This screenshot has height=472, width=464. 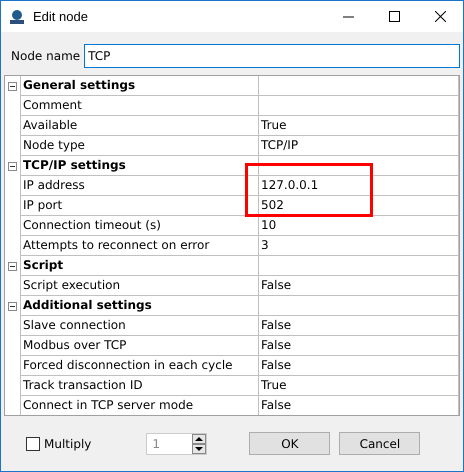 I want to click on property-name: Attempts to reconnect on error, so click(x=140, y=246).